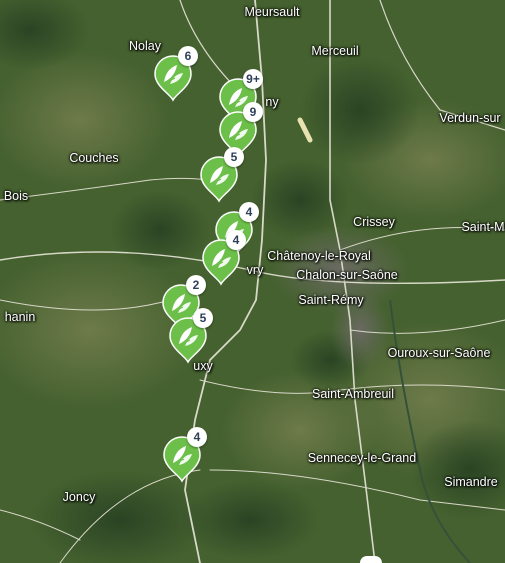 This screenshot has height=563, width=505. What do you see at coordinates (272, 12) in the screenshot?
I see `place-label: Meursault` at bounding box center [272, 12].